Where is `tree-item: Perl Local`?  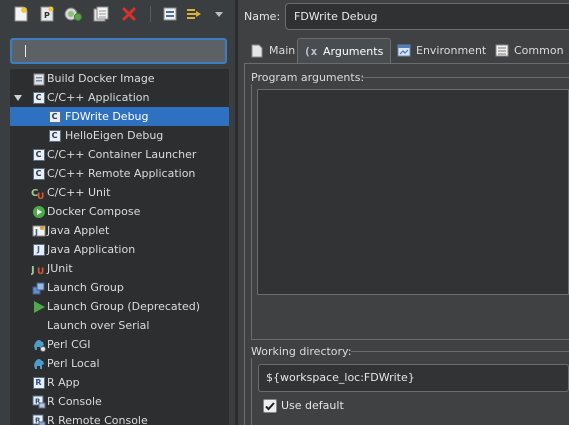 tree-item: Perl Local is located at coordinates (119, 363).